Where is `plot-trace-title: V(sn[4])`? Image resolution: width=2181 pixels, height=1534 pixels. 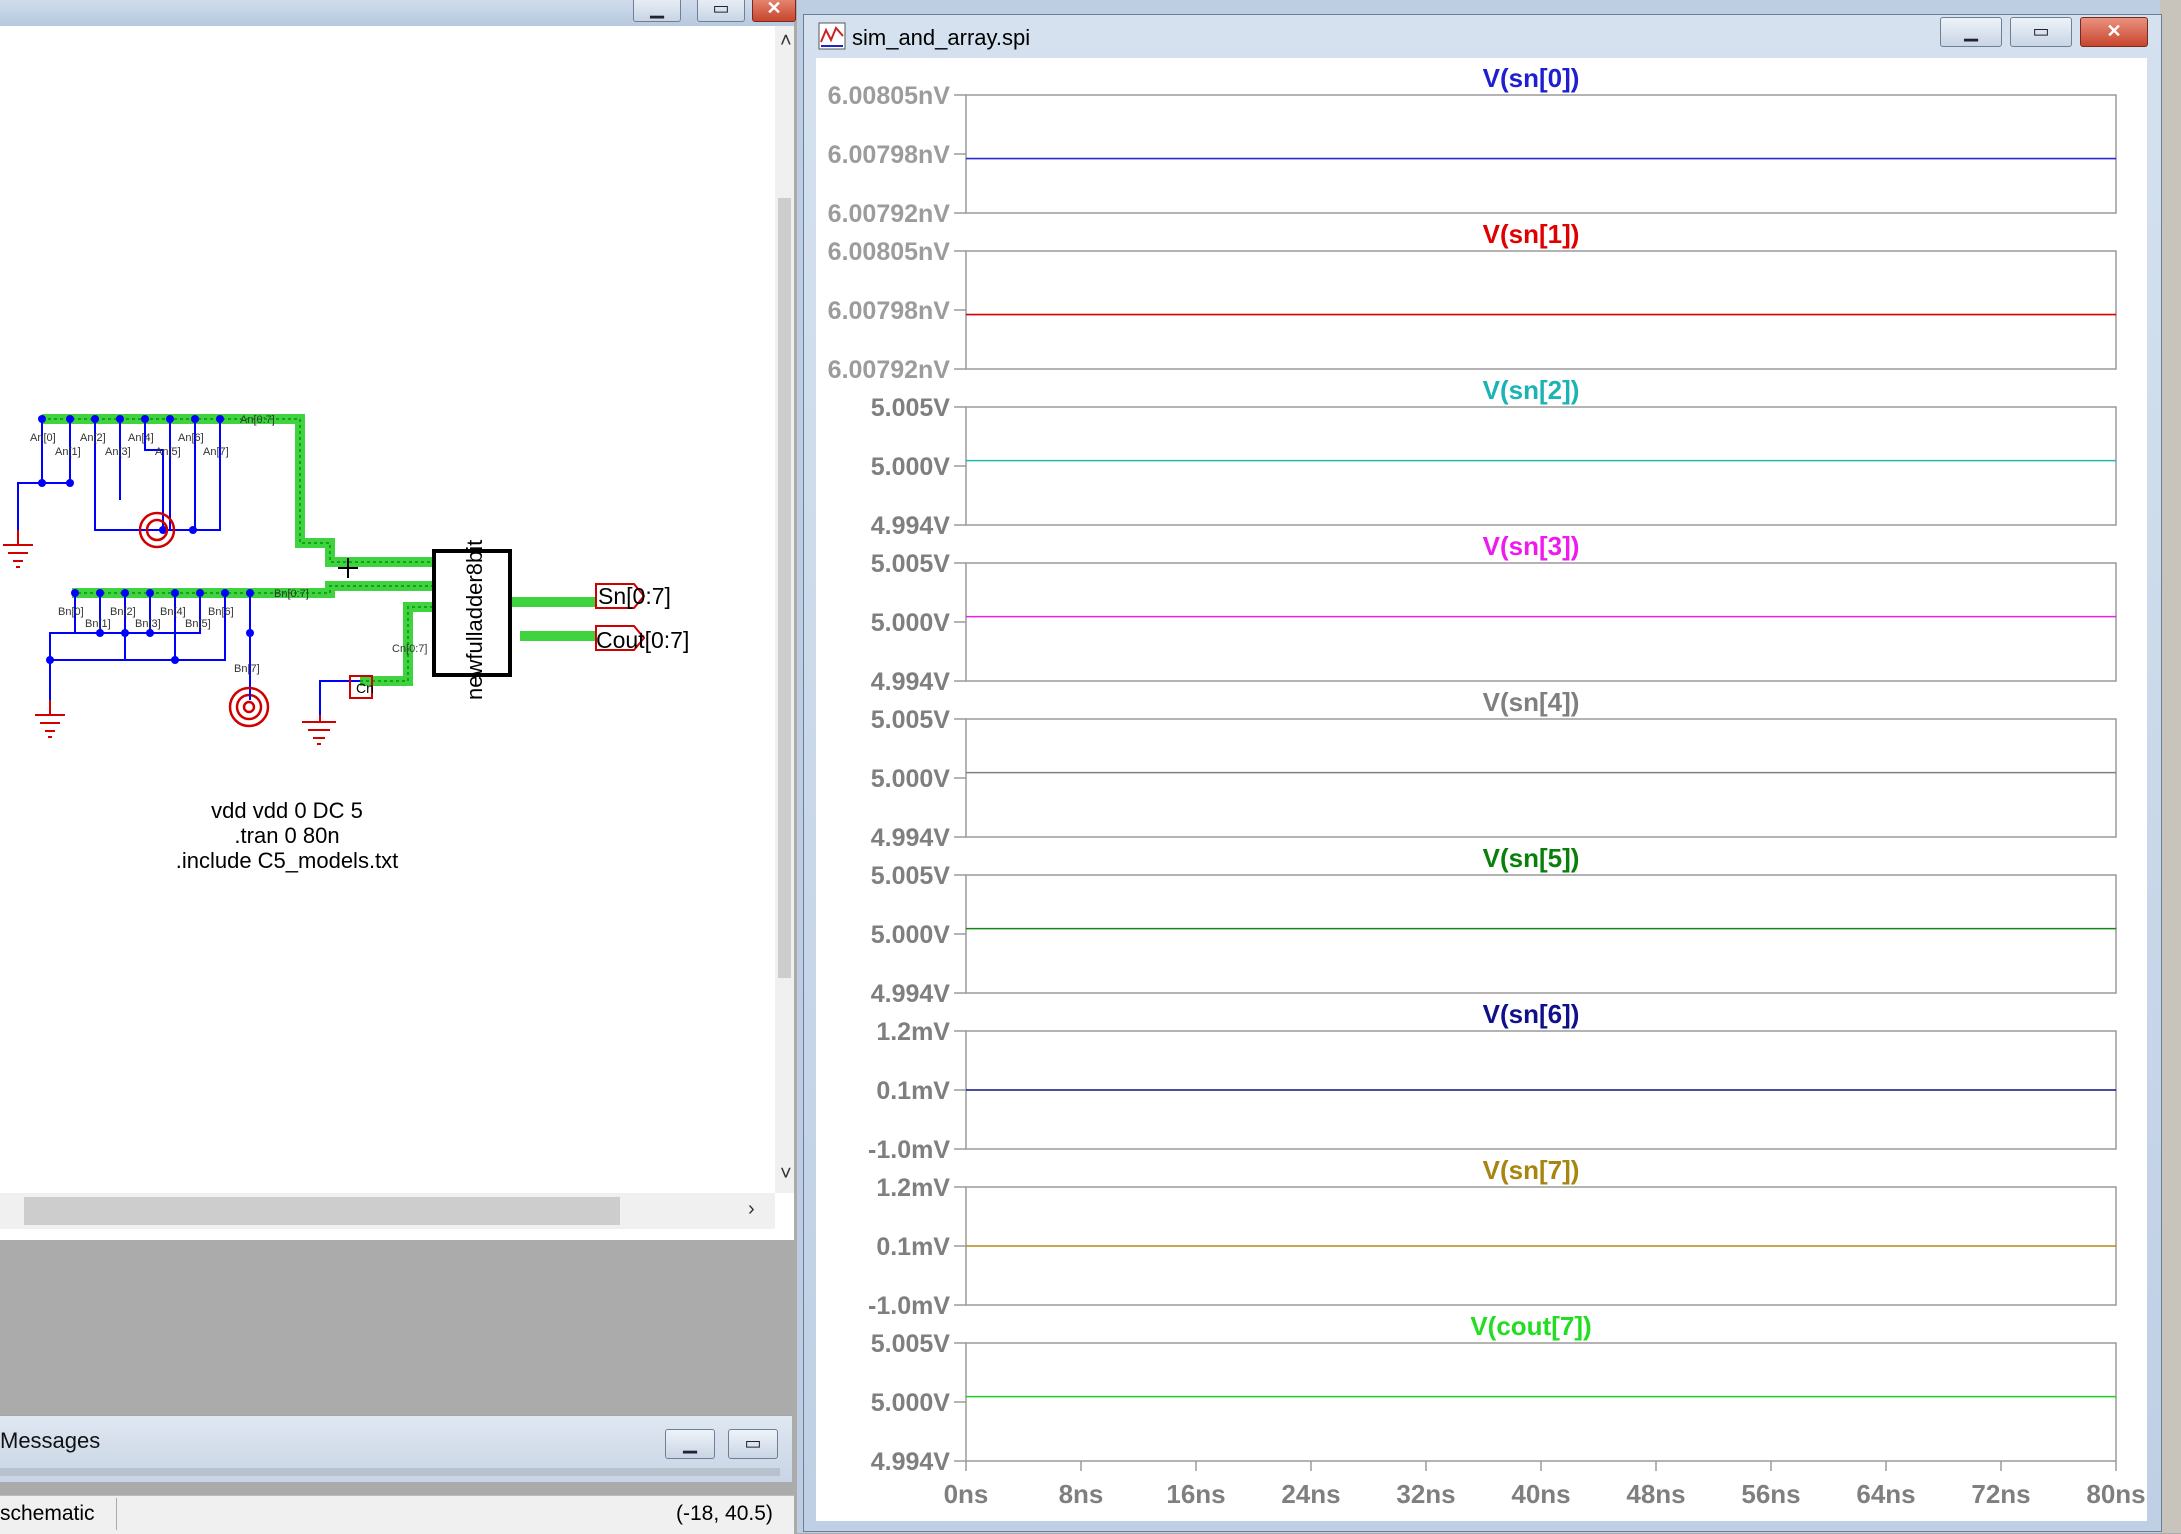 plot-trace-title: V(sn[4]) is located at coordinates (1531, 702).